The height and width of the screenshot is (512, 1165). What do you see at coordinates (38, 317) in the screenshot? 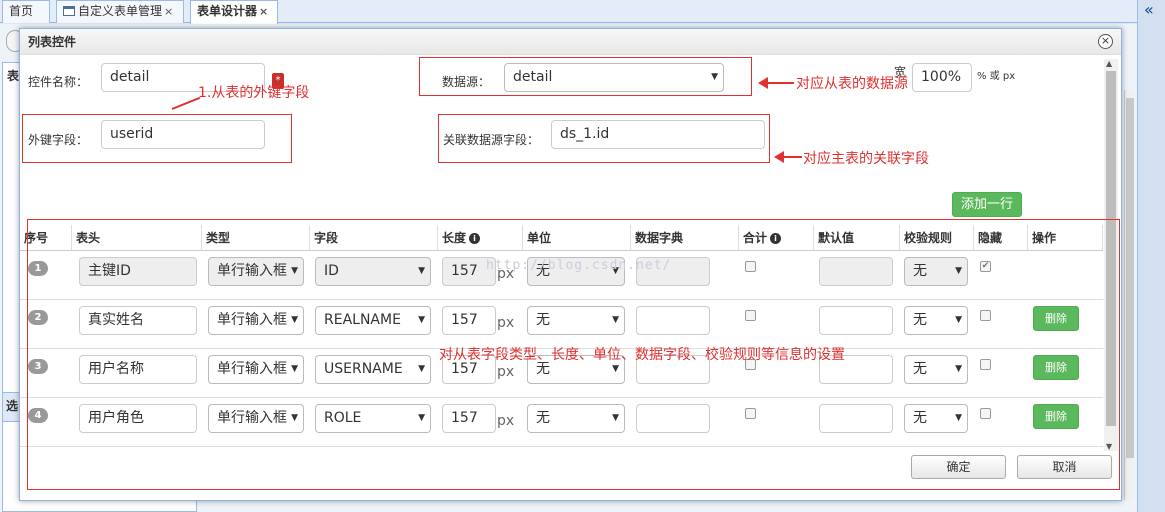
I see `row-number: 2` at bounding box center [38, 317].